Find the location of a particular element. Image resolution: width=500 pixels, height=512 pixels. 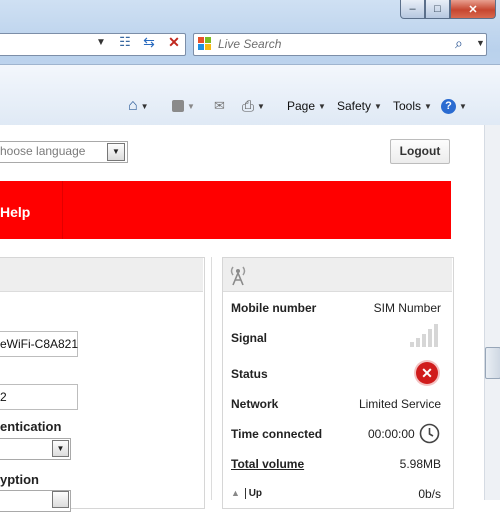

status-error-icon: ✕ is located at coordinates (427, 373).